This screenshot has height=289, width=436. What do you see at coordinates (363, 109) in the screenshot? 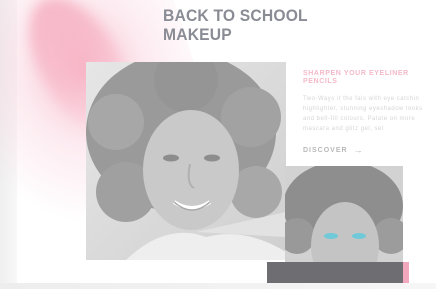
I see `promo-body-line: highlighter, stunning eyeshadow looks` at bounding box center [363, 109].